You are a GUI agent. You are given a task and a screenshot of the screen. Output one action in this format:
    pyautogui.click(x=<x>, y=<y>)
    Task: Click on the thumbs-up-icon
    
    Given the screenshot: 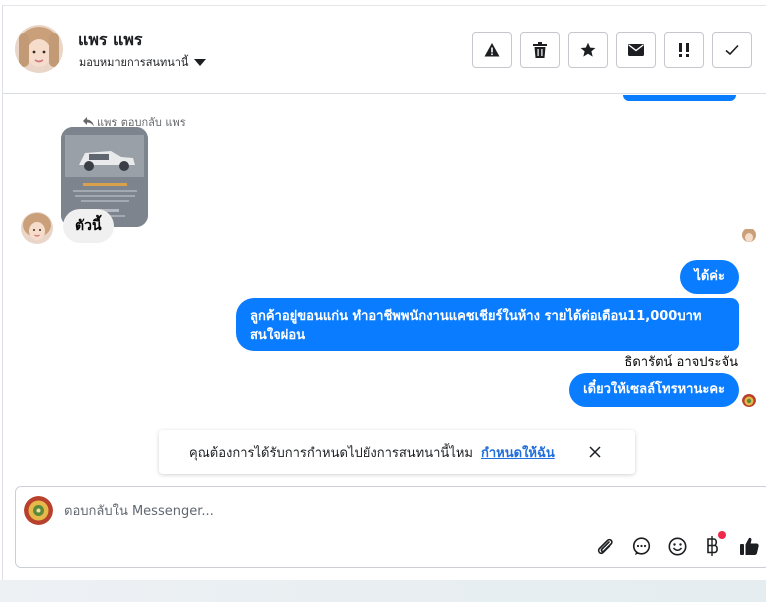 What is the action you would take?
    pyautogui.click(x=749, y=546)
    